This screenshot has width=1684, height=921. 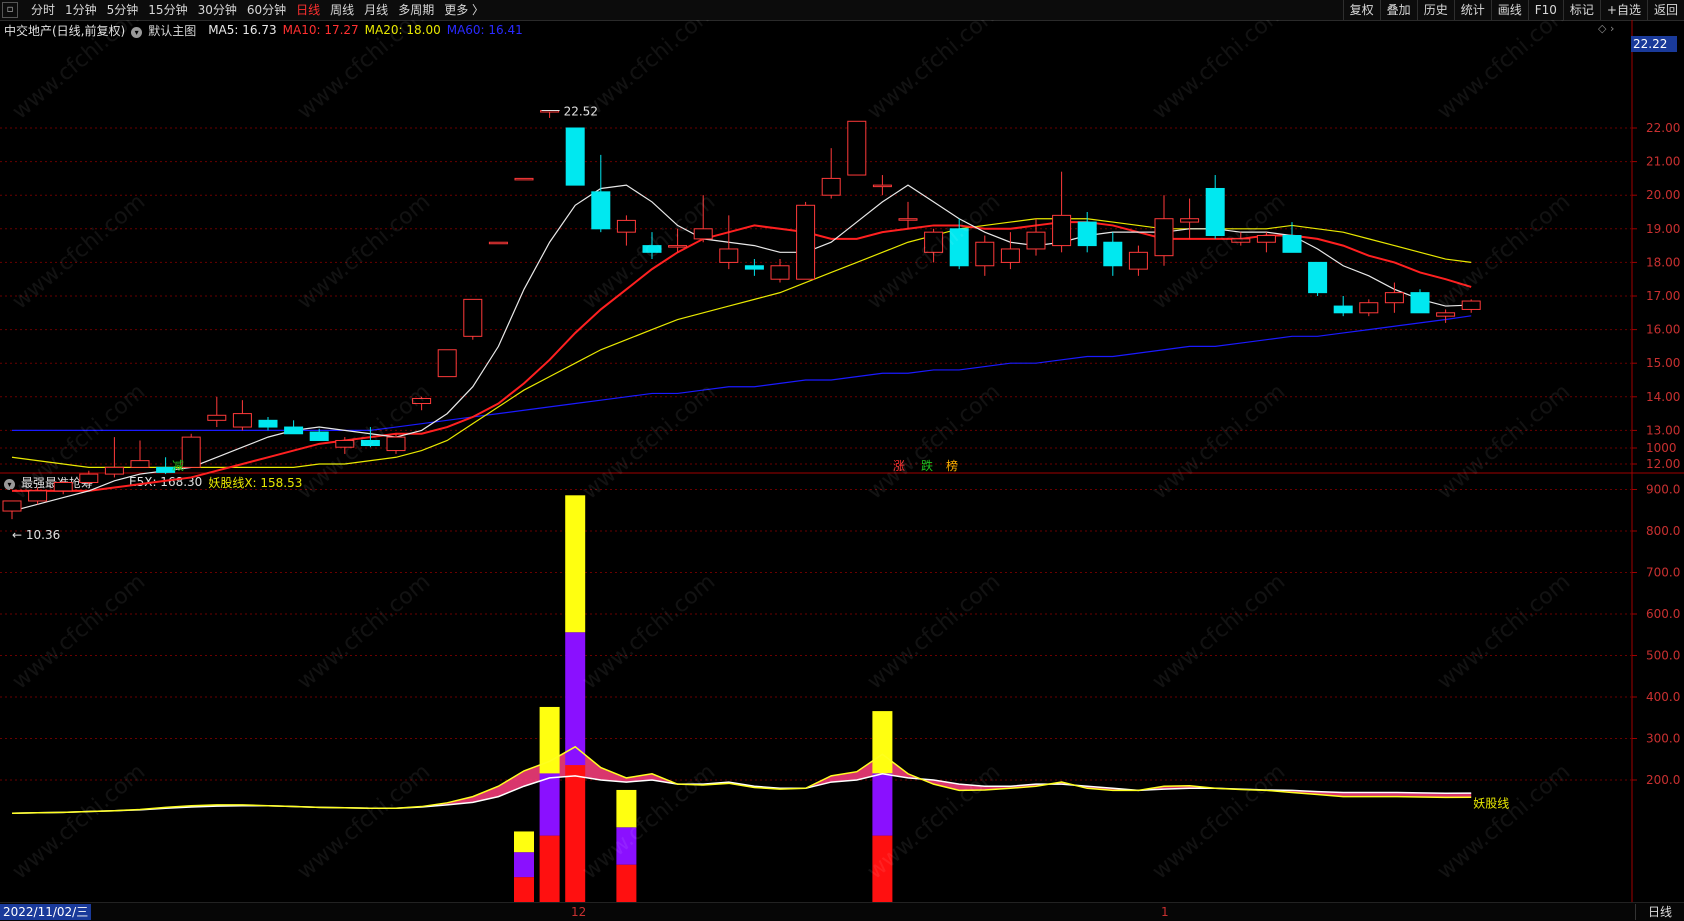 I want to click on period-tab-10: 更多 〉, so click(x=464, y=10).